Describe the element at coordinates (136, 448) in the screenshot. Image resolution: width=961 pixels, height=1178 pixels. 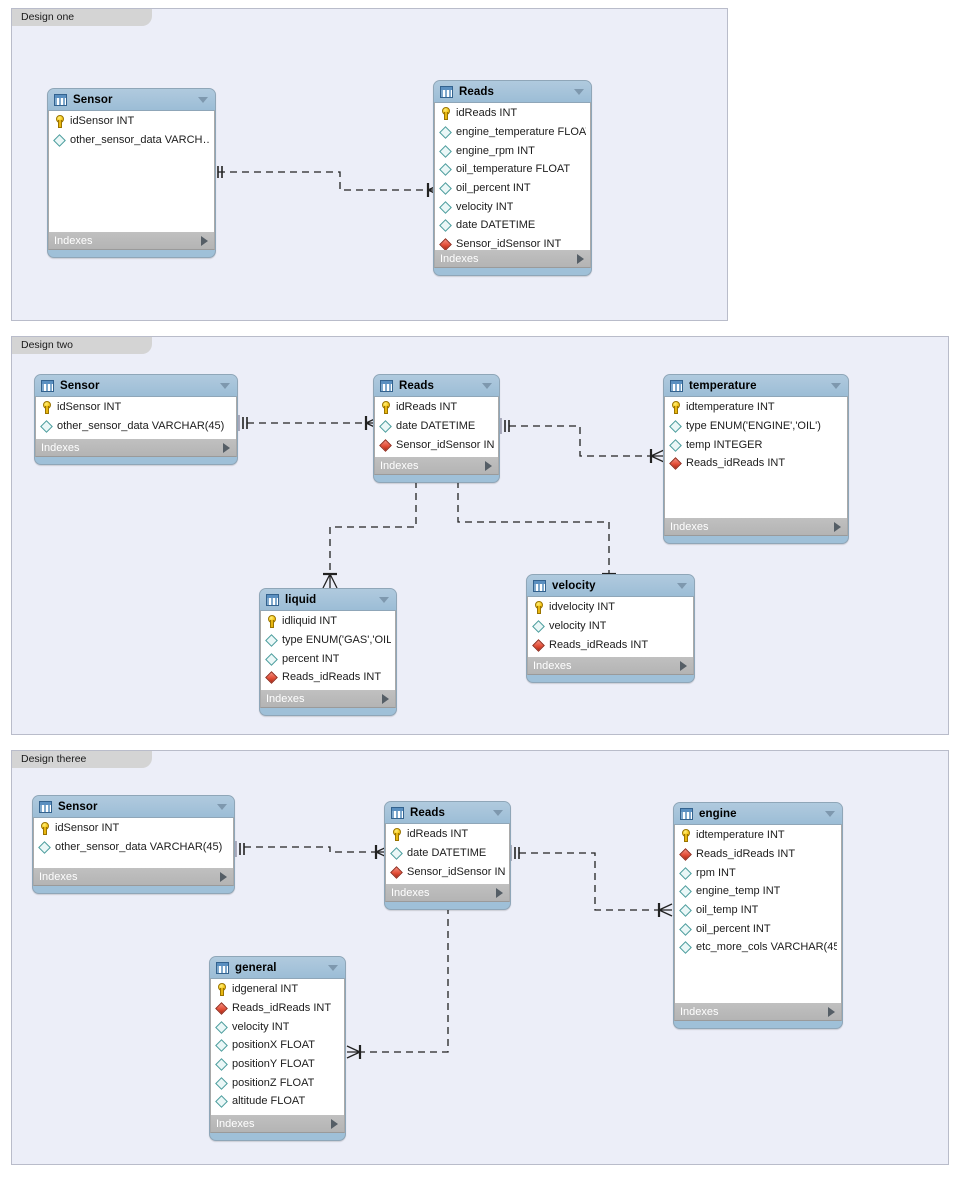
I see `table-d2-sensor-indexes: Indexes` at that location.